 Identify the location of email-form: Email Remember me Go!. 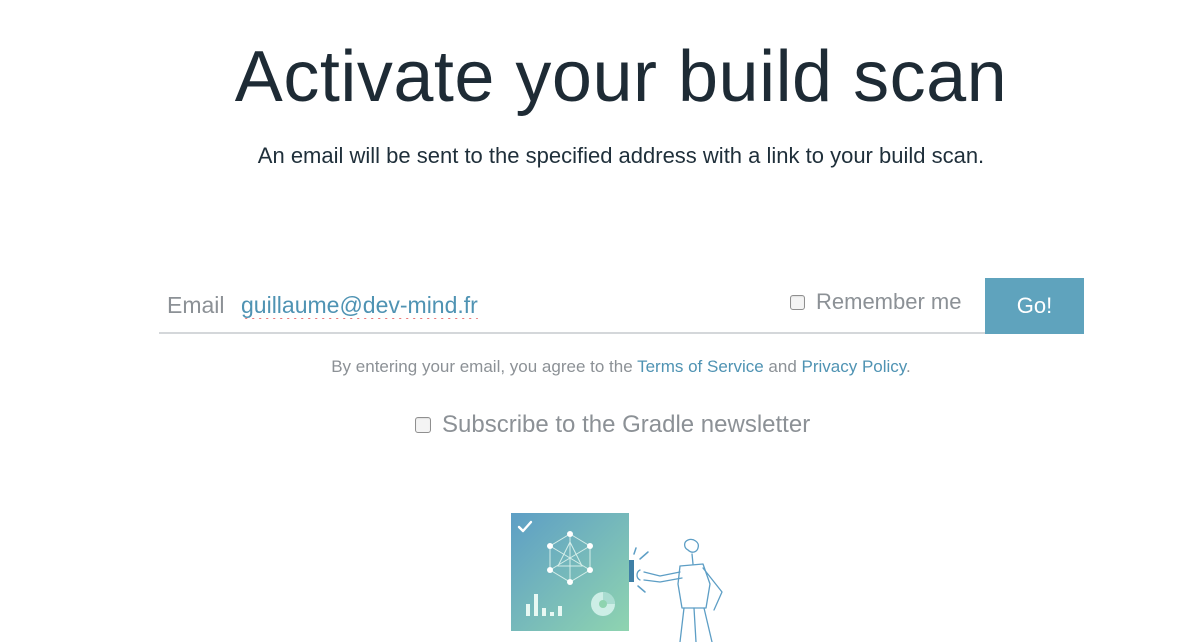
(621, 306).